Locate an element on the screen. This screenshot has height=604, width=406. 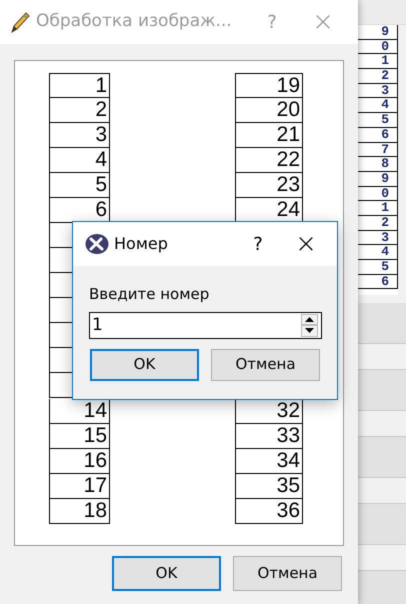
number-cell: 22 is located at coordinates (269, 160).